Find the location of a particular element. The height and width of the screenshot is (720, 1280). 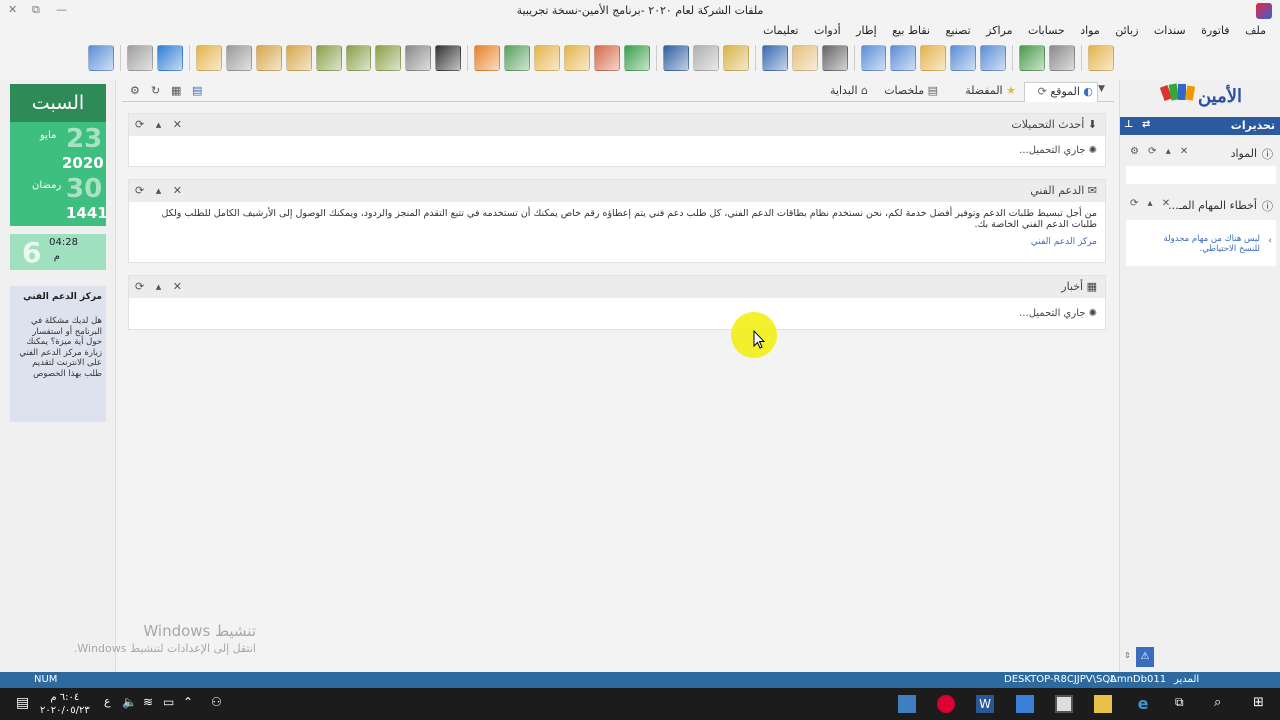

menu-customers: زبائن is located at coordinates (1126, 30).